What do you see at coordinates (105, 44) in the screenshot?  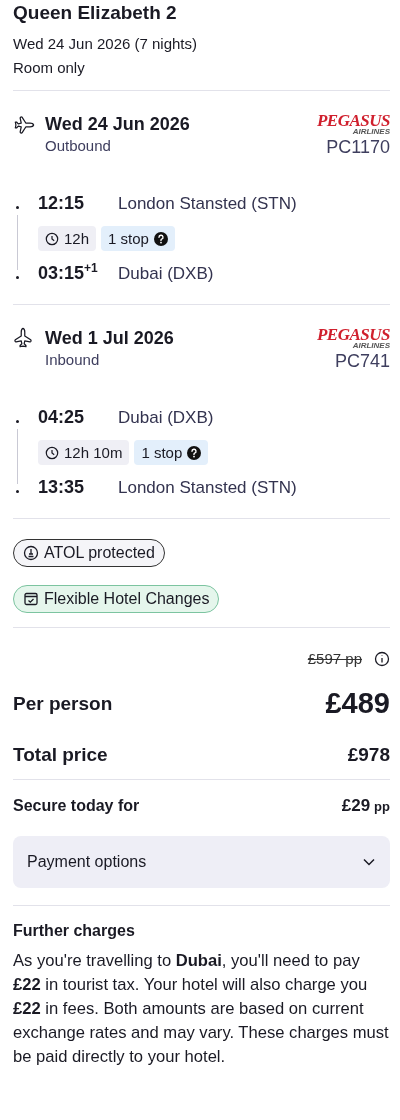 I see `stay-dates: Wed 24 Jun 2026 (7 nights)` at bounding box center [105, 44].